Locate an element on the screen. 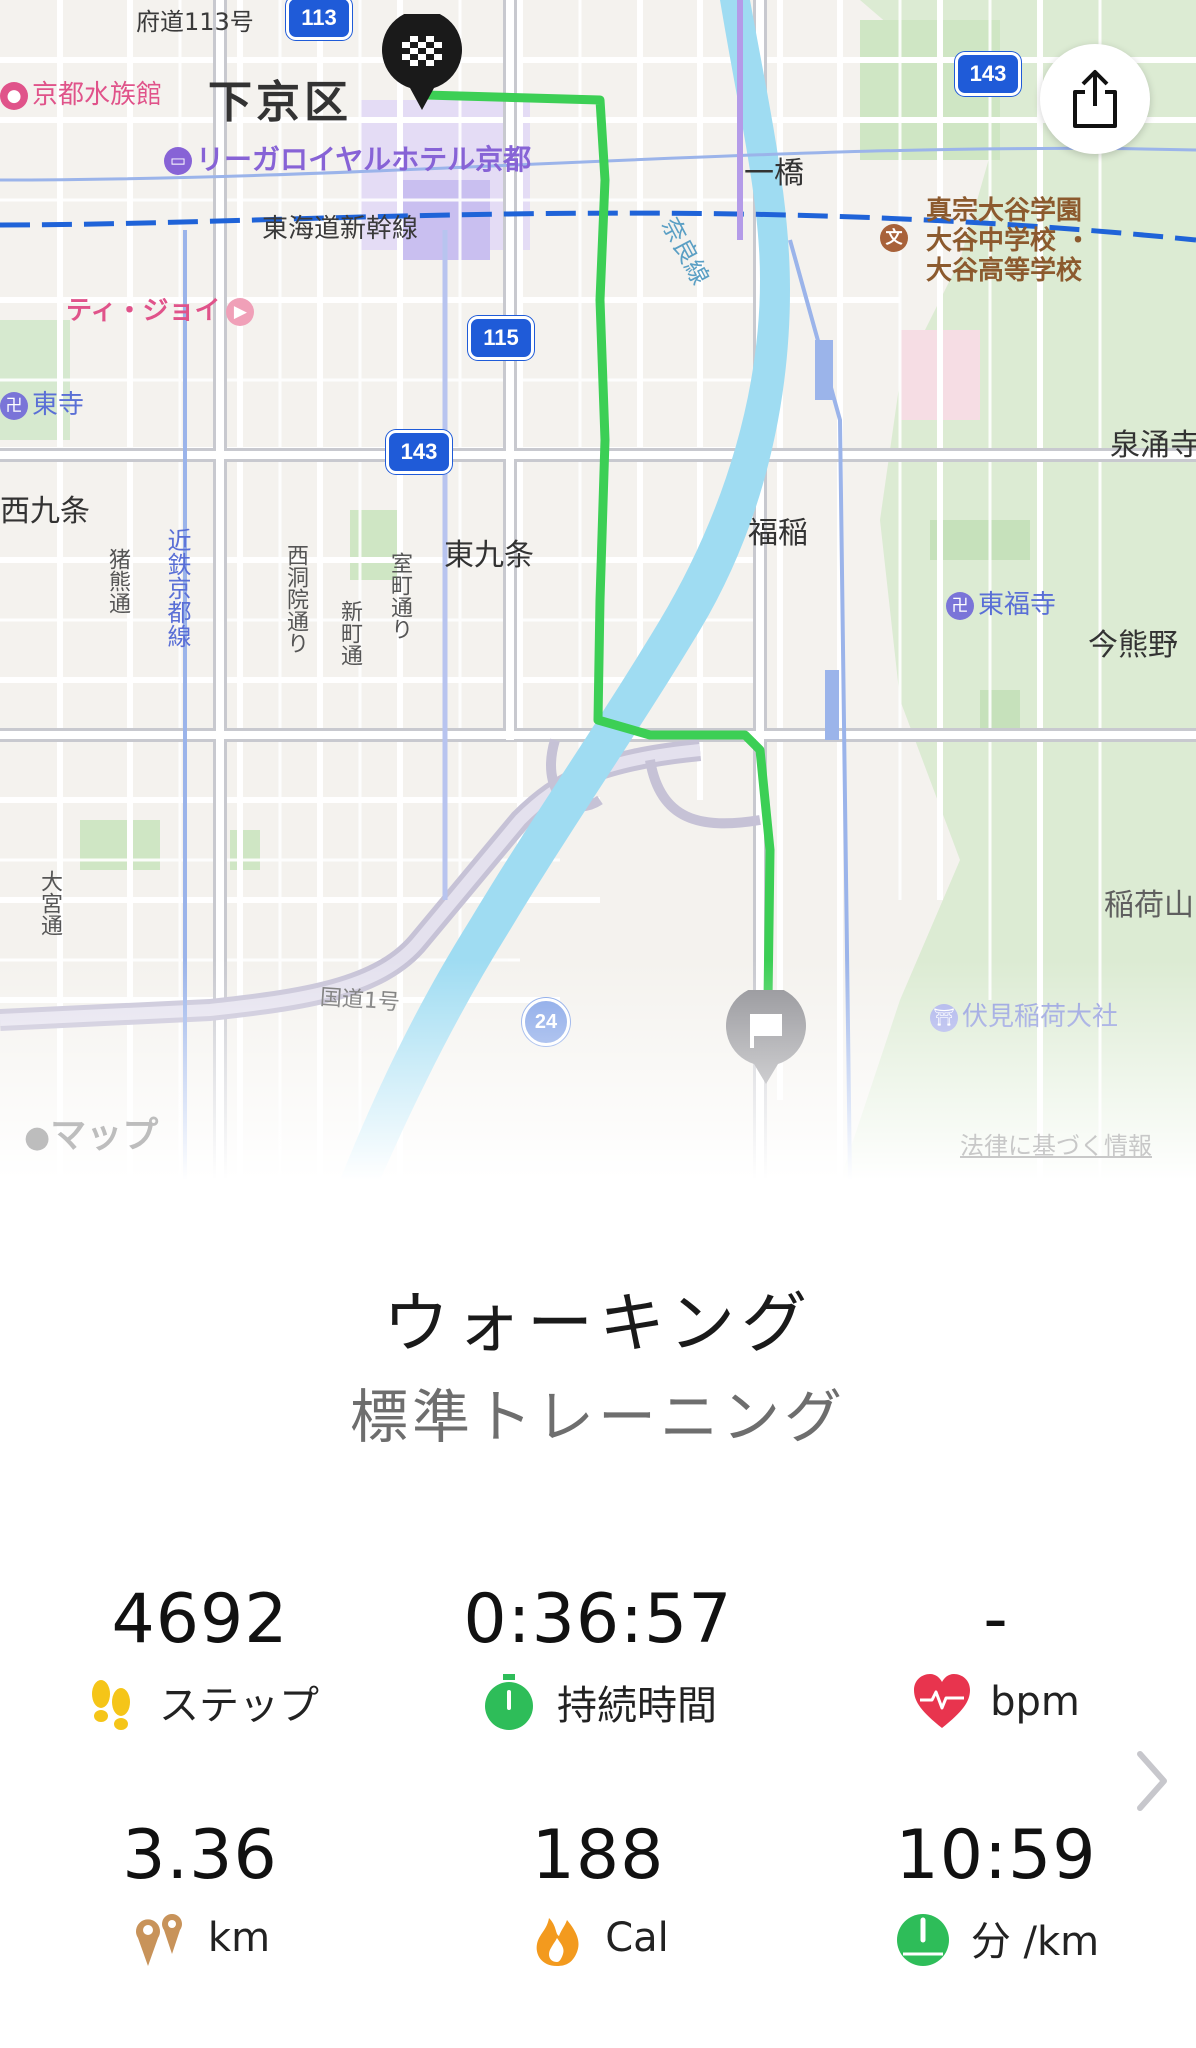  distance-label: km is located at coordinates (239, 1938).